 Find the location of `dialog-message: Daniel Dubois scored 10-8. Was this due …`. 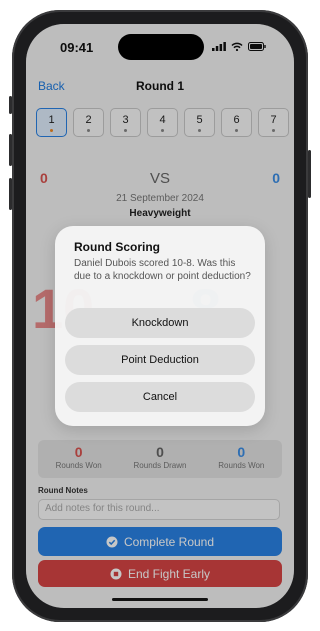

dialog-message: Daniel Dubois scored 10-8. Was this due … is located at coordinates (162, 270).